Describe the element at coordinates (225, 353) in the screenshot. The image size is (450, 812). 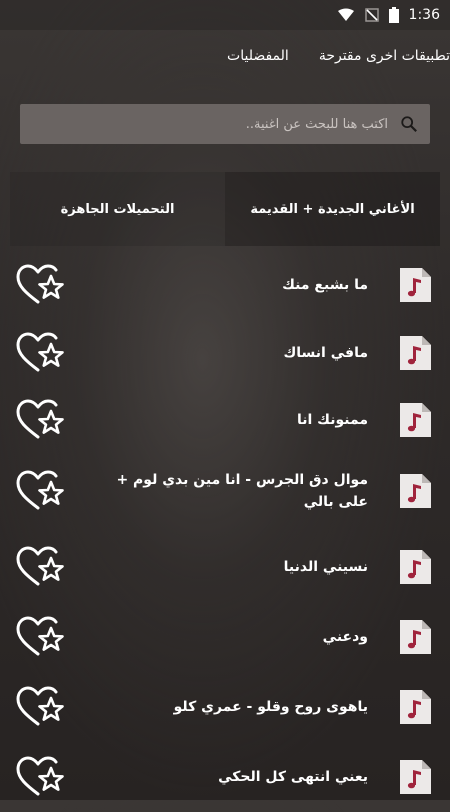
I see `song-row: مافي انساك` at that location.